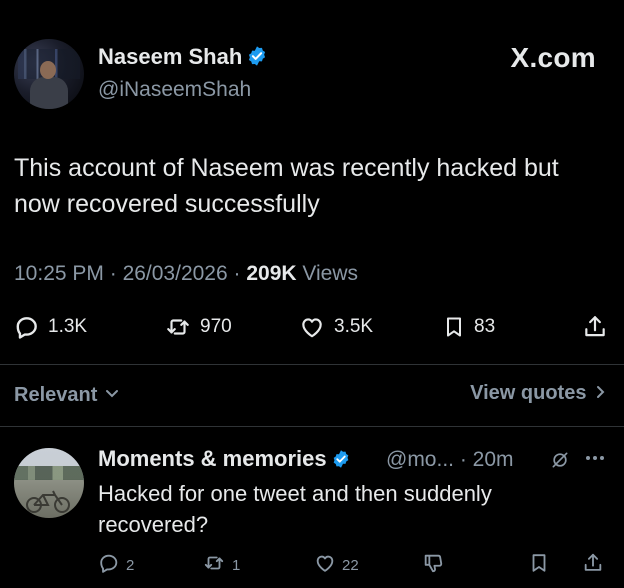 The width and height of the screenshot is (624, 588). What do you see at coordinates (49, 503) in the screenshot?
I see `bicycle-icon` at bounding box center [49, 503].